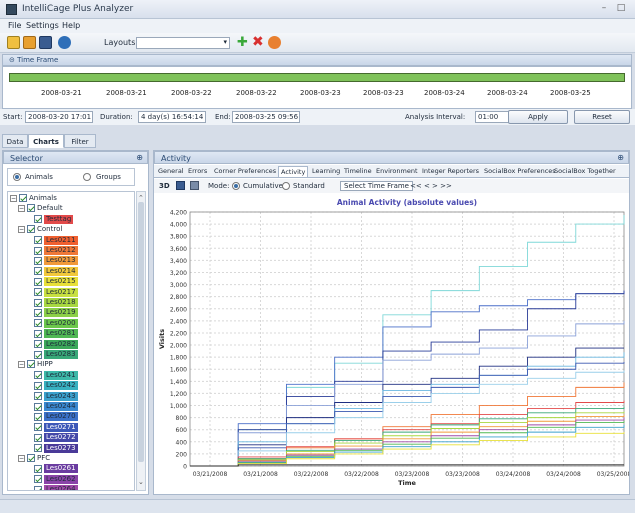 The height and width of the screenshot is (513, 635). What do you see at coordinates (286, 186) in the screenshot?
I see `radio-standard` at bounding box center [286, 186].